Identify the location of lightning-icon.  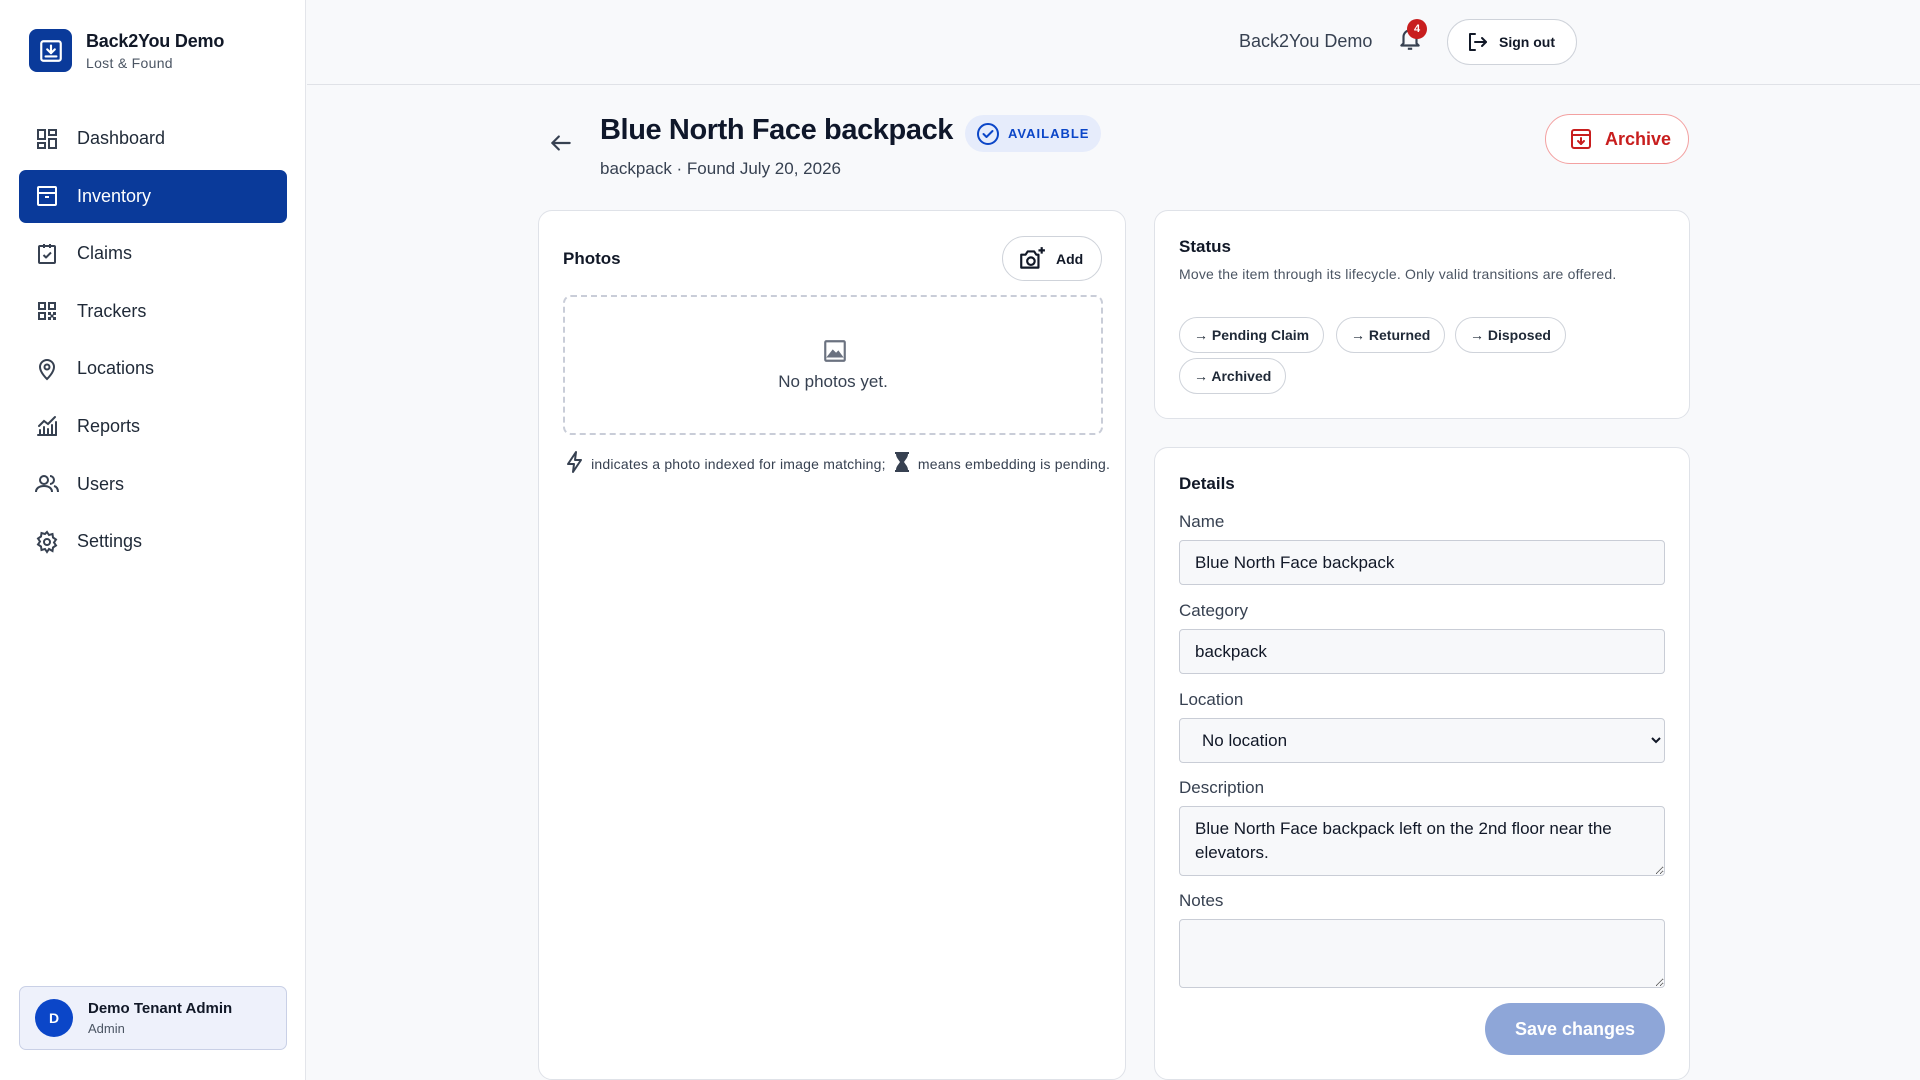
(575, 465).